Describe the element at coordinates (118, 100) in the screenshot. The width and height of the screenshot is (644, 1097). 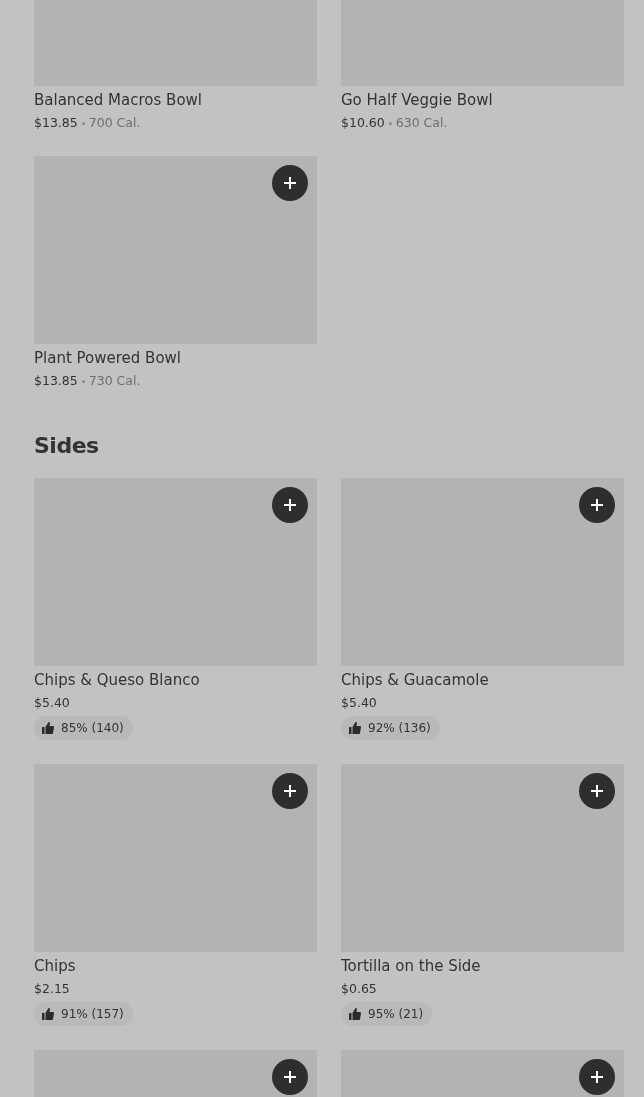
I see `item-name: Balanced Macros Bowl` at that location.